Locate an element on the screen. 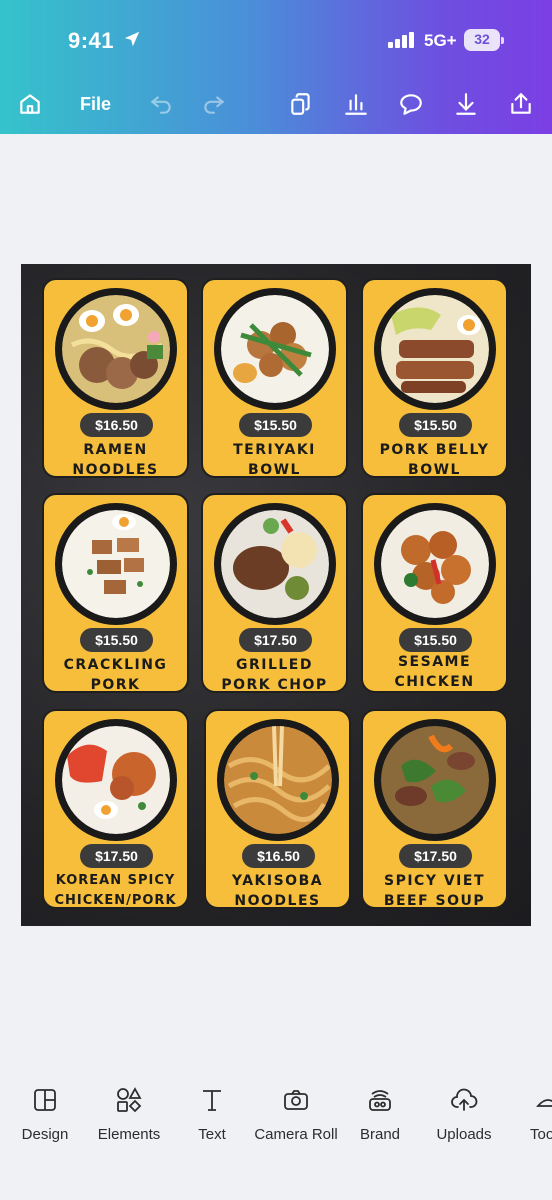 The width and height of the screenshot is (552, 1200). sesame-chicken-image is located at coordinates (435, 564).